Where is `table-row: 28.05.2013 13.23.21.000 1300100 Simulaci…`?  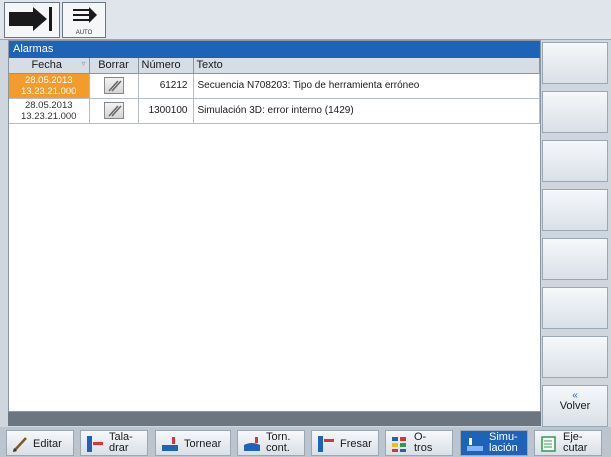
table-row: 28.05.2013 13.23.21.000 1300100 Simulaci… is located at coordinates (274, 111).